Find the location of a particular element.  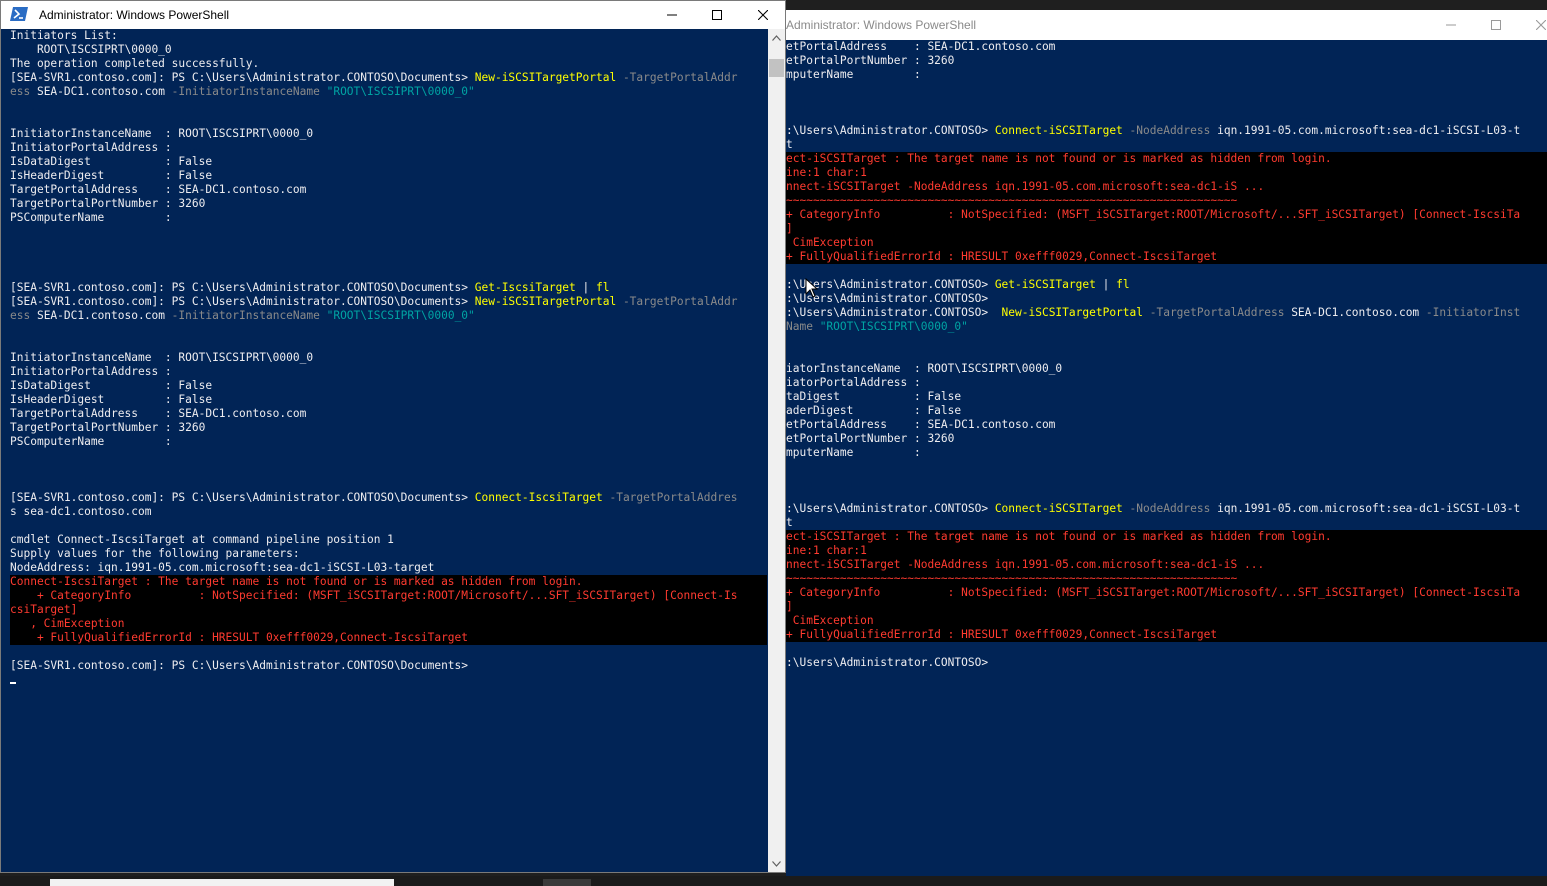

console-text: IsDataDigest : False is located at coordinates (111, 161).